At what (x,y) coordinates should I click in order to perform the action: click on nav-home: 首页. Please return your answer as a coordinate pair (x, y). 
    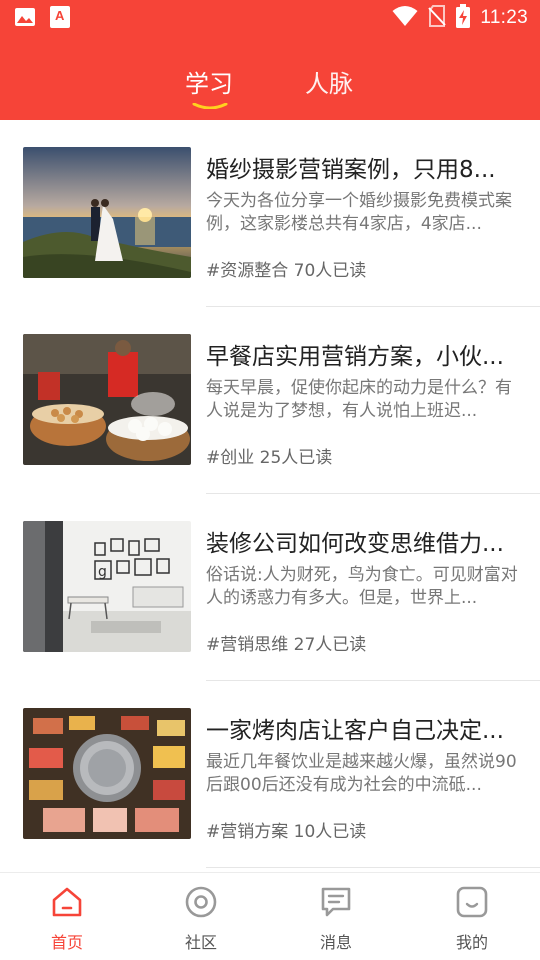
    Looking at the image, I should click on (67, 919).